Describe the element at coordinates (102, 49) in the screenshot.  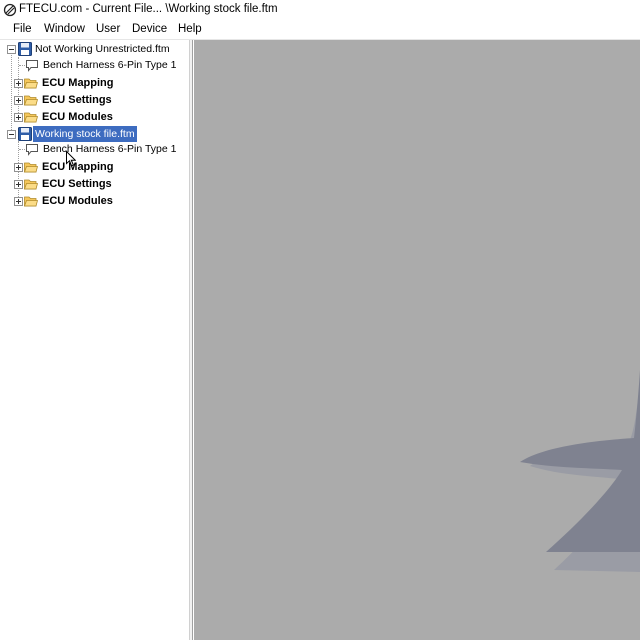
I see `tree-file-label: Not Working Unrestricted.ftm` at that location.